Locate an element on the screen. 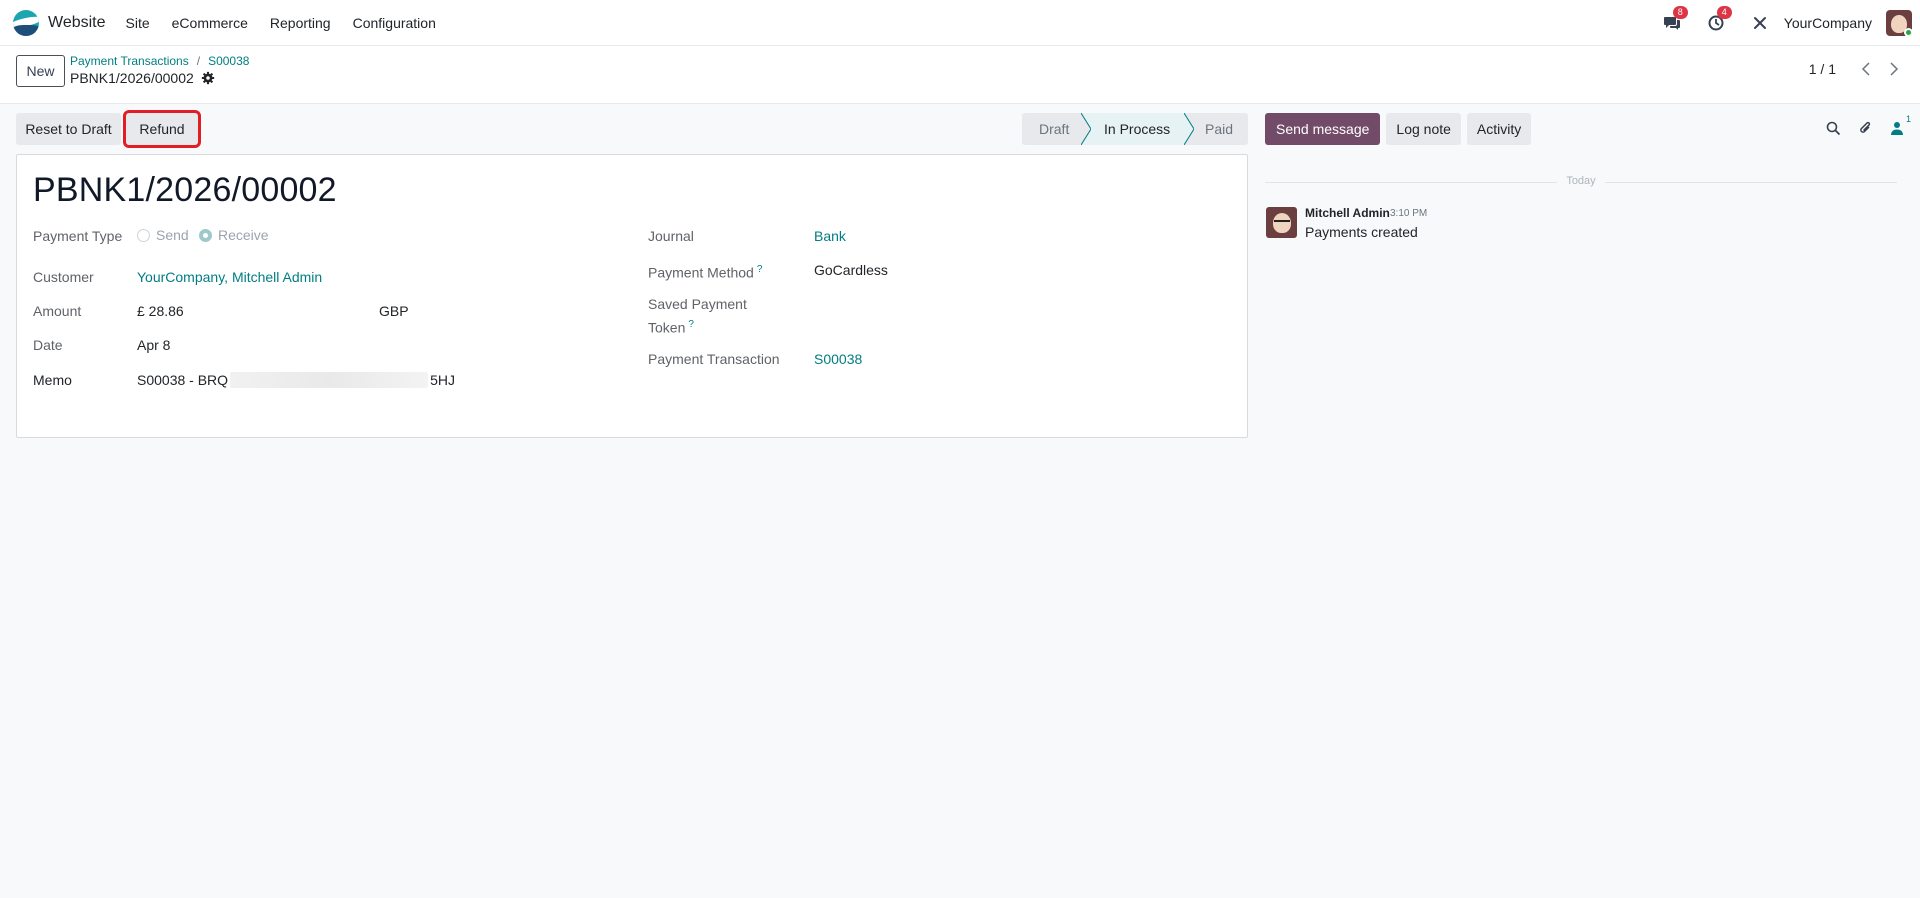 This screenshot has width=1920, height=898. stage-in-process-label: In Process is located at coordinates (1137, 129).